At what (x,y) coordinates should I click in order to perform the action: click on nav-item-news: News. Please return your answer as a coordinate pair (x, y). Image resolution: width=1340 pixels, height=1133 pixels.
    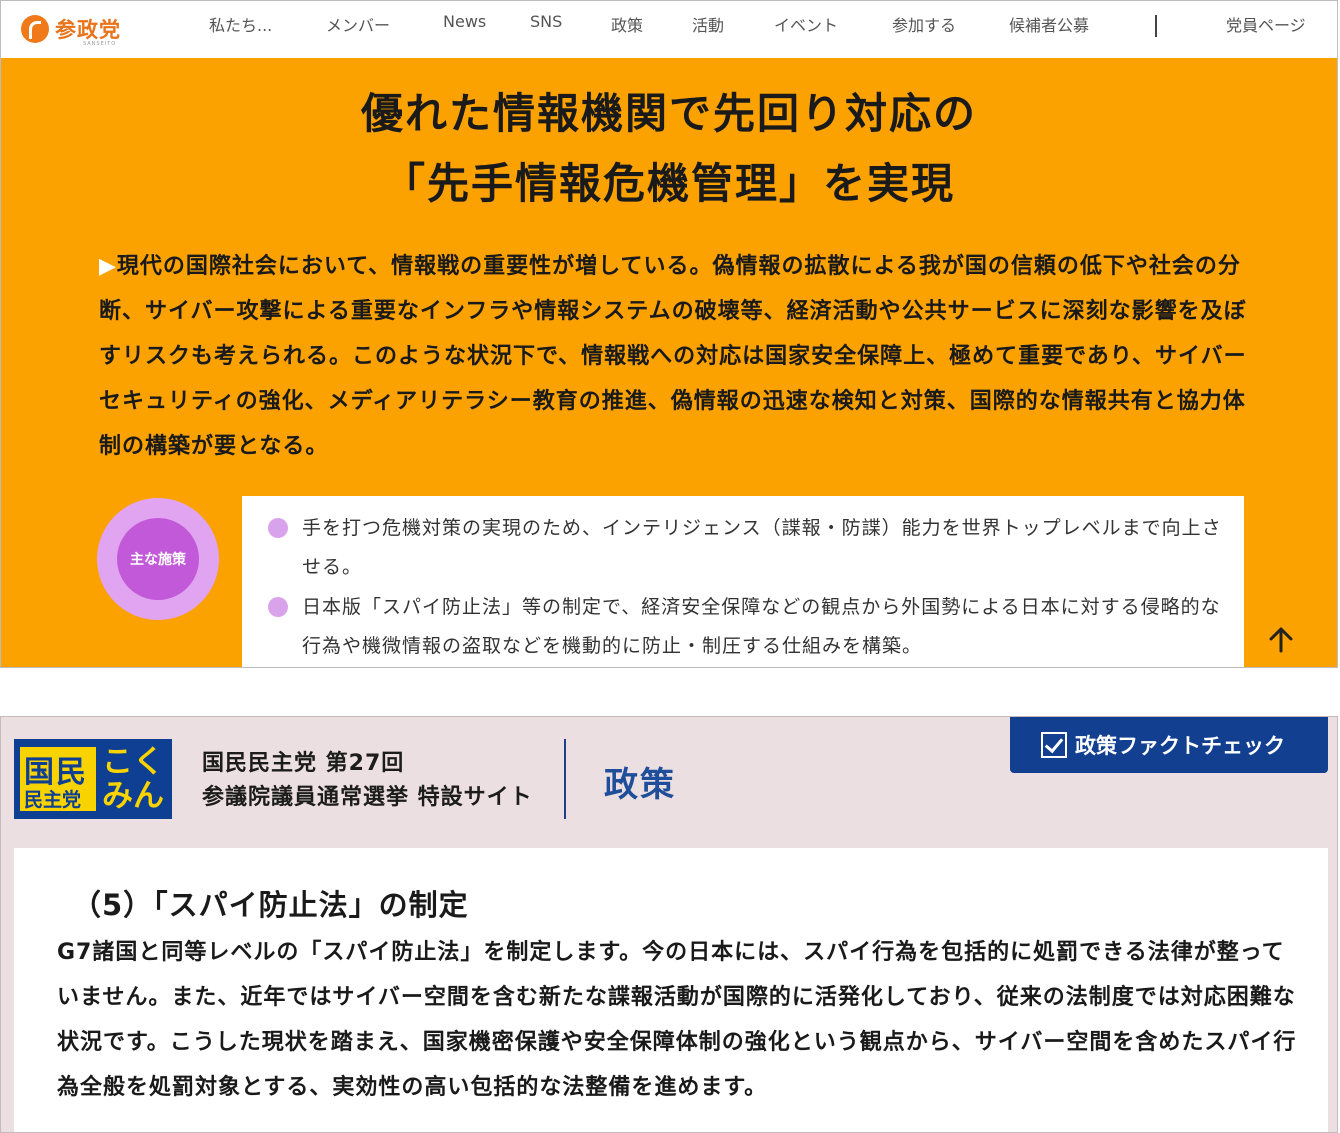
    Looking at the image, I should click on (464, 21).